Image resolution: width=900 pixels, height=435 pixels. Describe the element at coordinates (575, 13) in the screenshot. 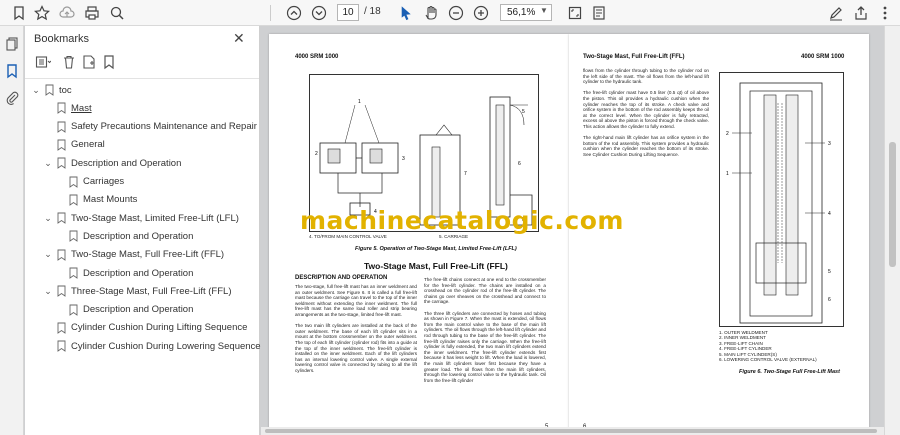

I see `fit-page-icon` at that location.